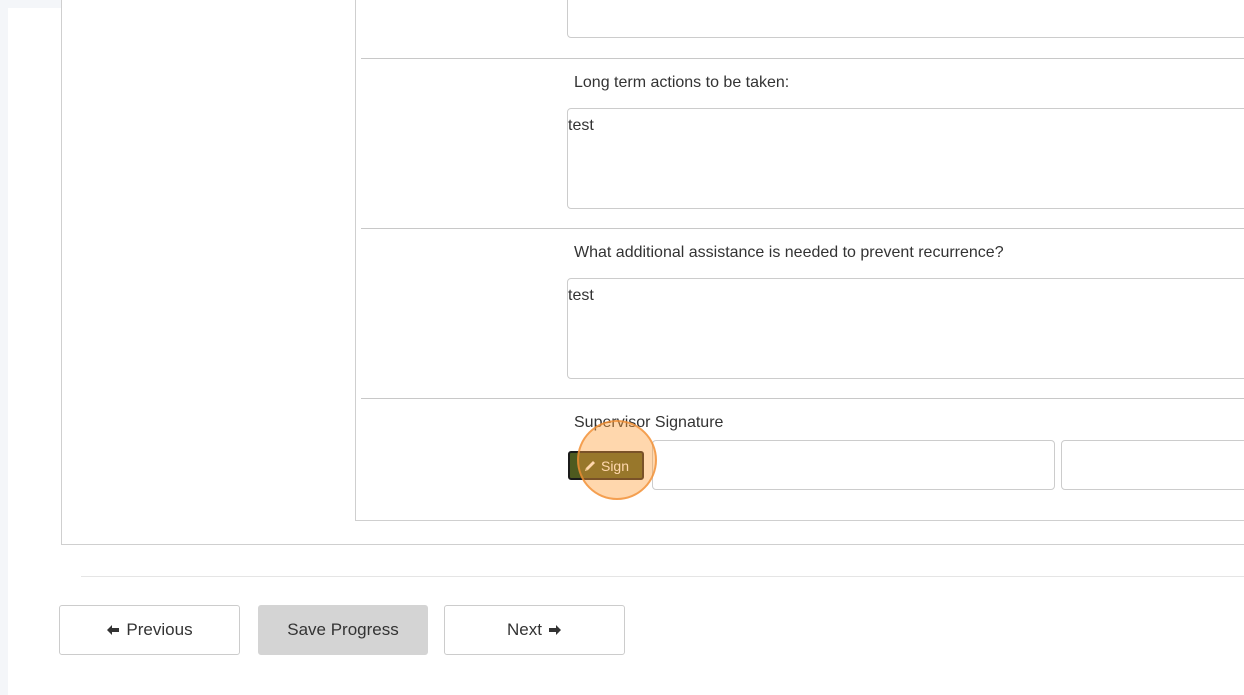 The image size is (1244, 695). I want to click on sign-button: Sign, so click(606, 465).